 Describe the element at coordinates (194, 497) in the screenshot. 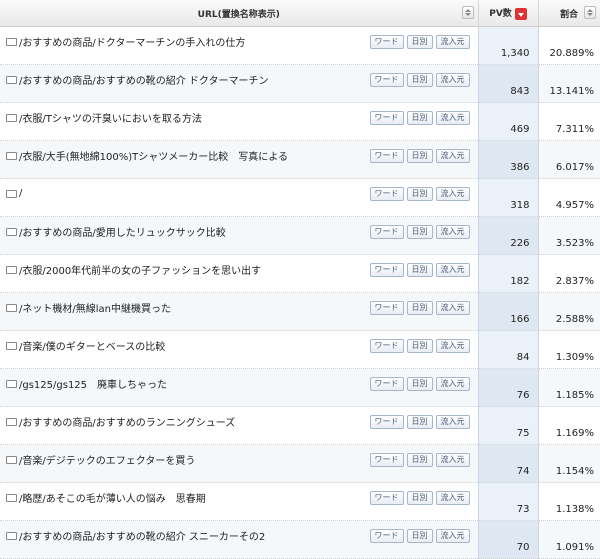

I see `page-url-link: /略歴/あそこの毛が薄い人の悩み 思春期` at that location.